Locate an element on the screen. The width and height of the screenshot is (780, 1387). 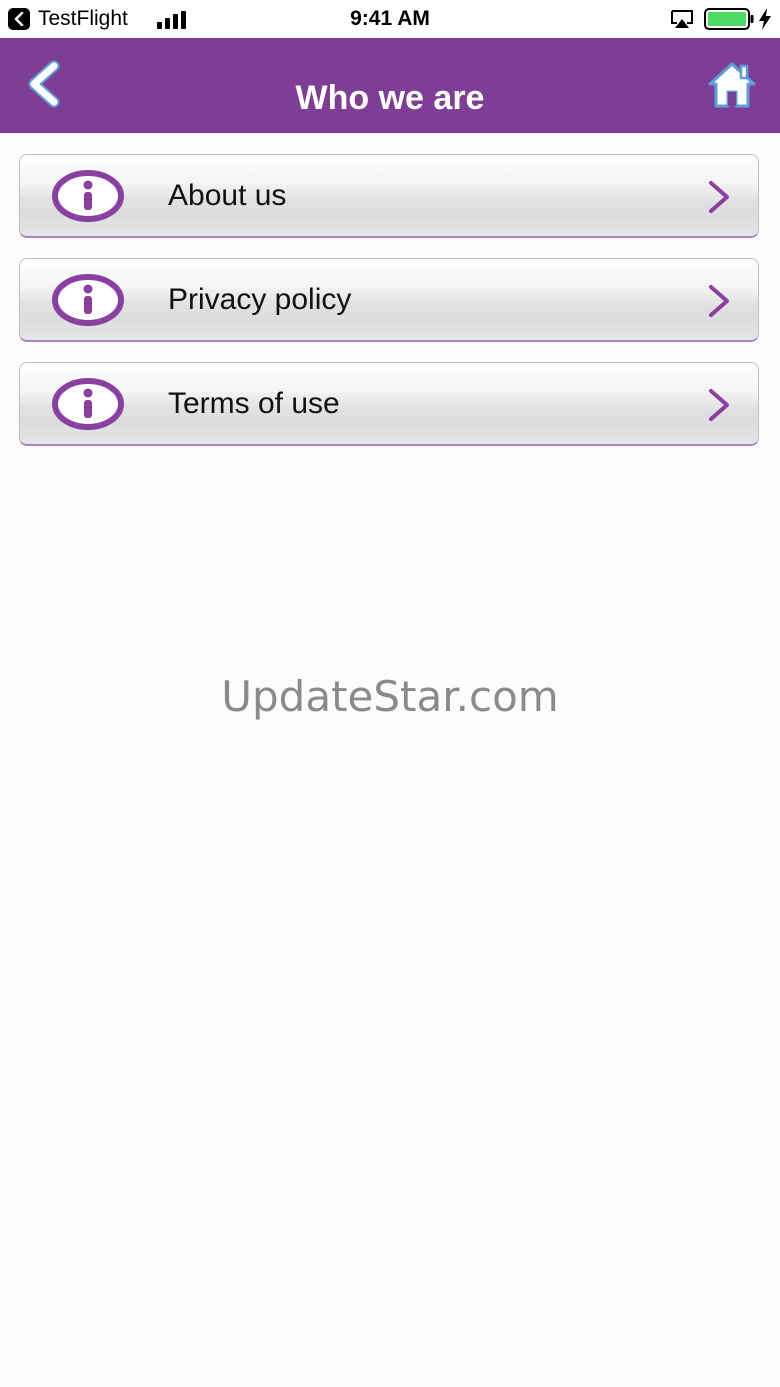
home-icon is located at coordinates (732, 85).